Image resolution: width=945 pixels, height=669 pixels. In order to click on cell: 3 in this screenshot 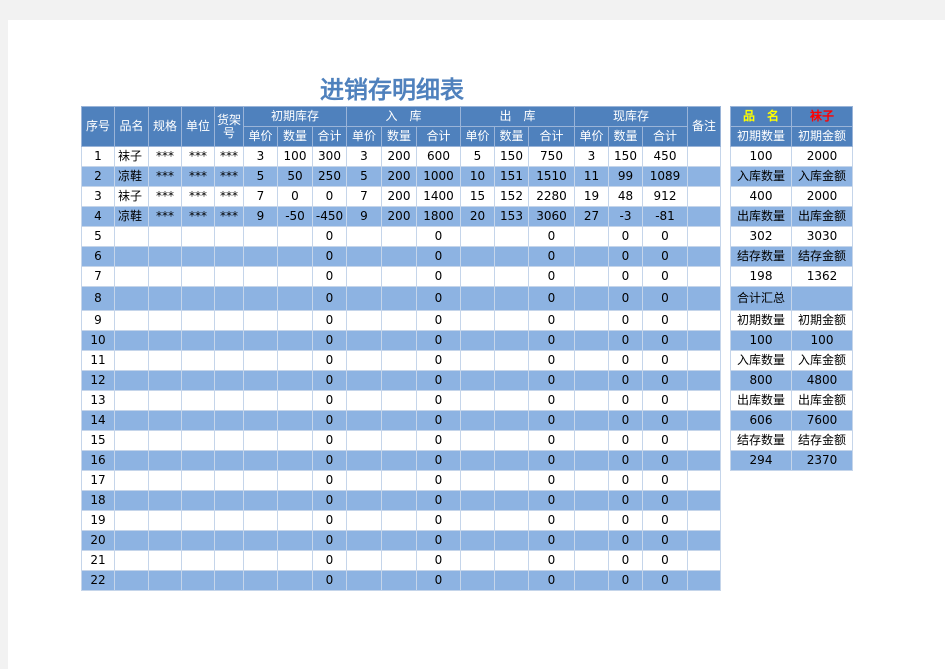, I will do `click(260, 156)`.